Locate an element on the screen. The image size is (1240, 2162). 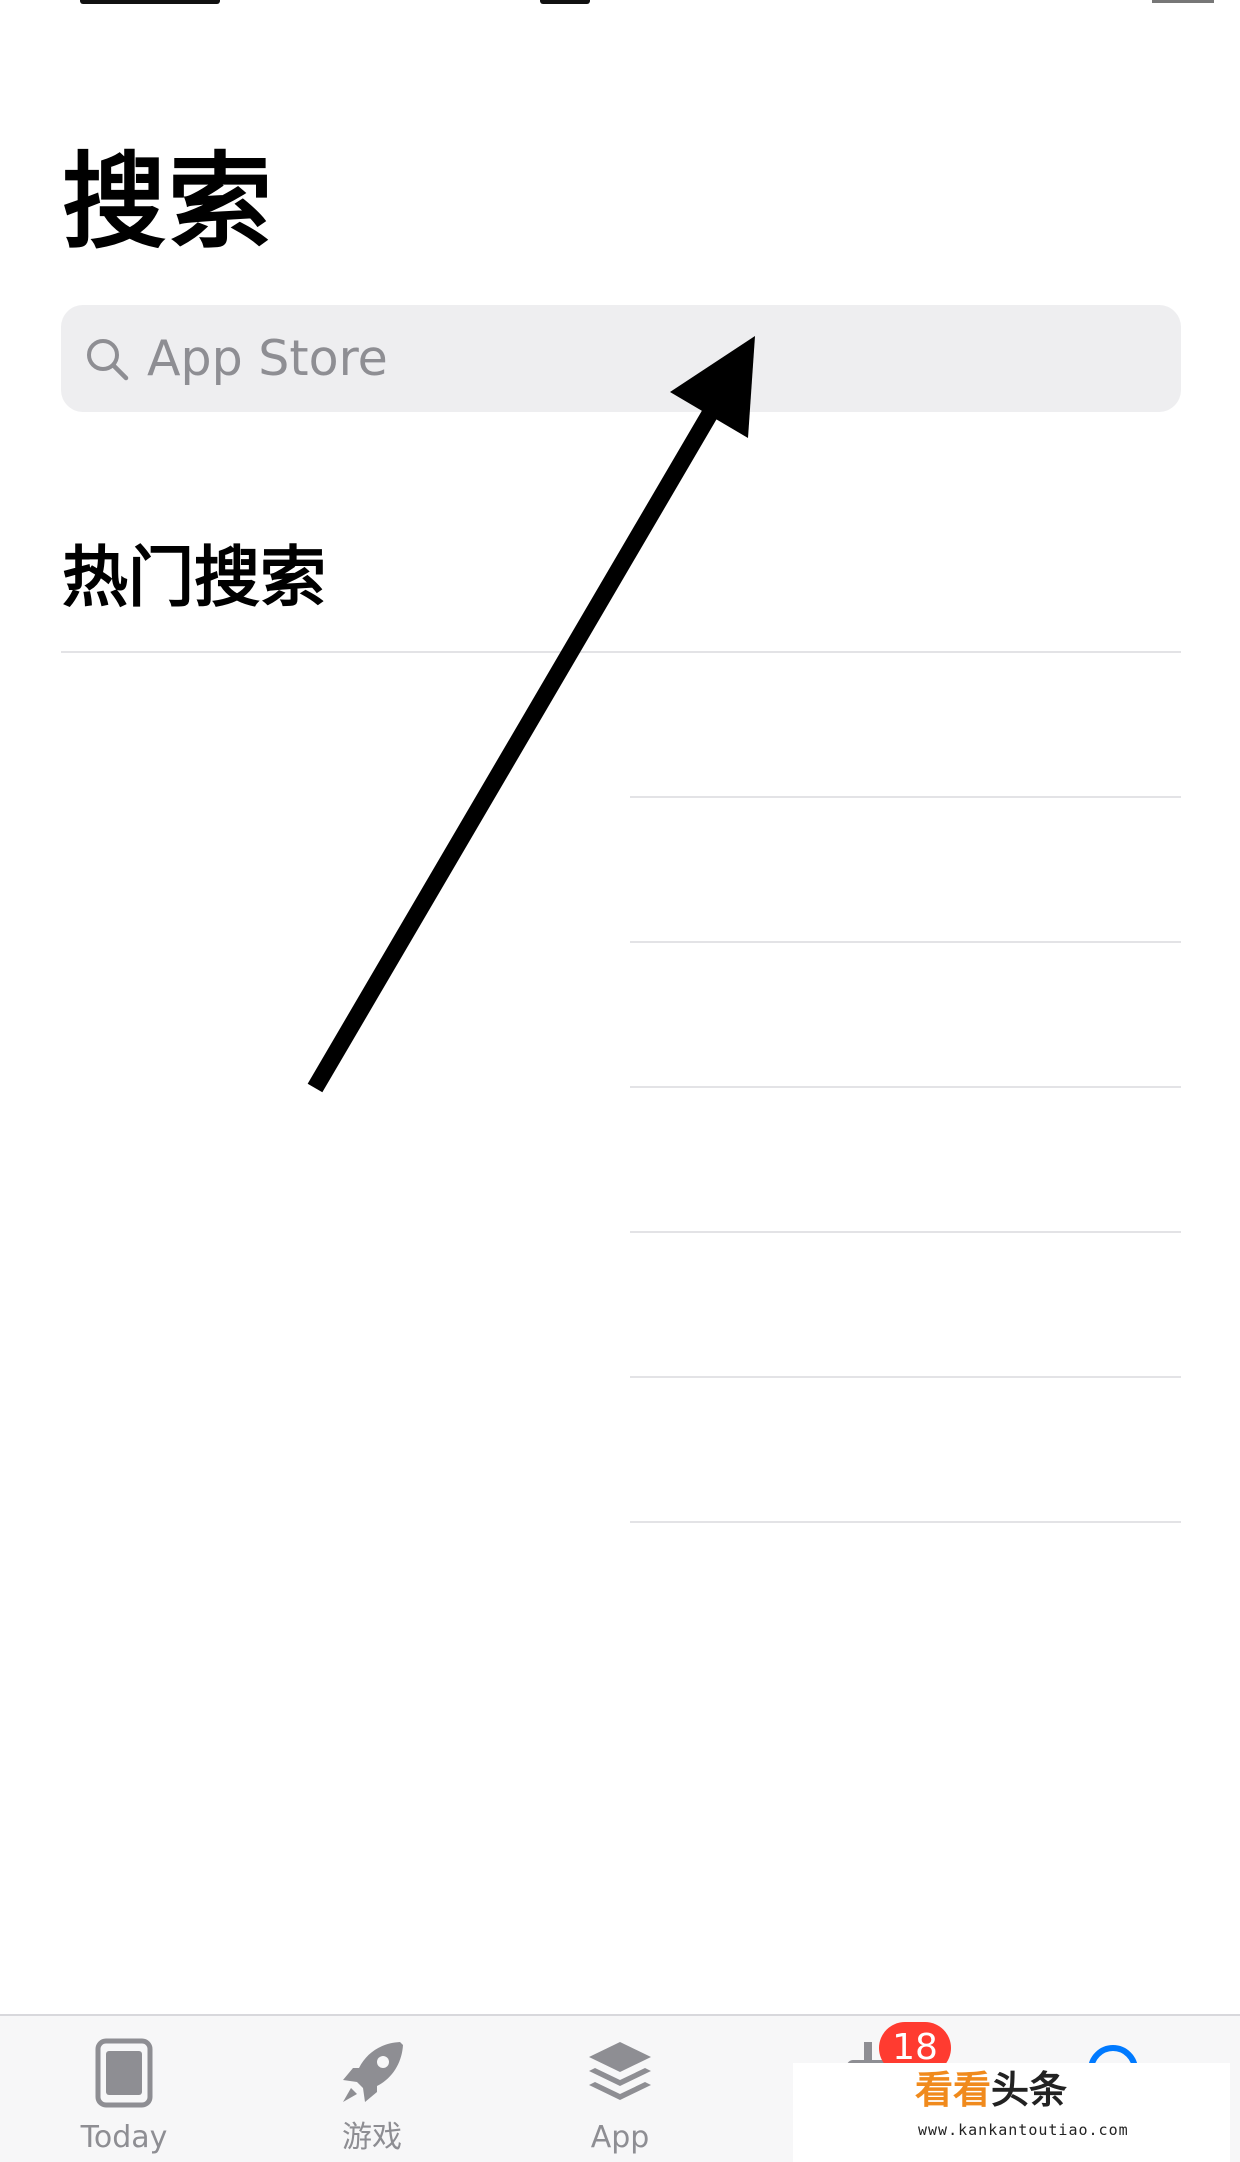
tab-games: 游戏 is located at coordinates (372, 2089).